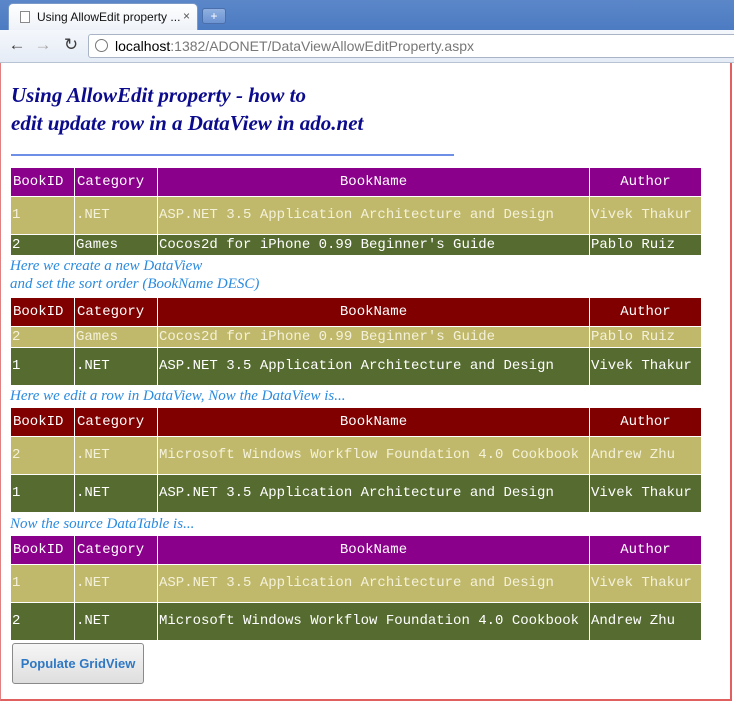  Describe the element at coordinates (367, 15) in the screenshot. I see `tab-strip: Using AllowEdit property ... × +` at that location.